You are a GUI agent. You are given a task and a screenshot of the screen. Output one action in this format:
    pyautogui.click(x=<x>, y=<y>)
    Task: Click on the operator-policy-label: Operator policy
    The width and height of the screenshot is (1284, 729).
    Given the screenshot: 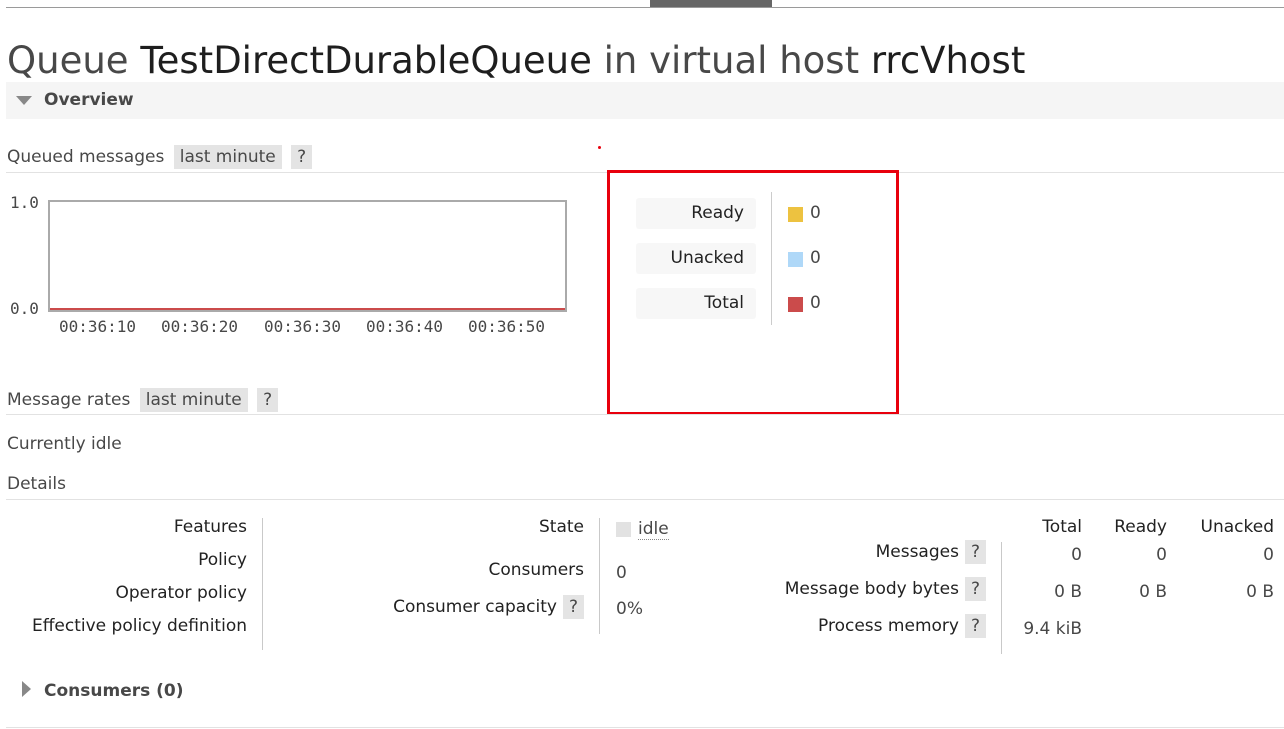 What is the action you would take?
    pyautogui.click(x=181, y=593)
    